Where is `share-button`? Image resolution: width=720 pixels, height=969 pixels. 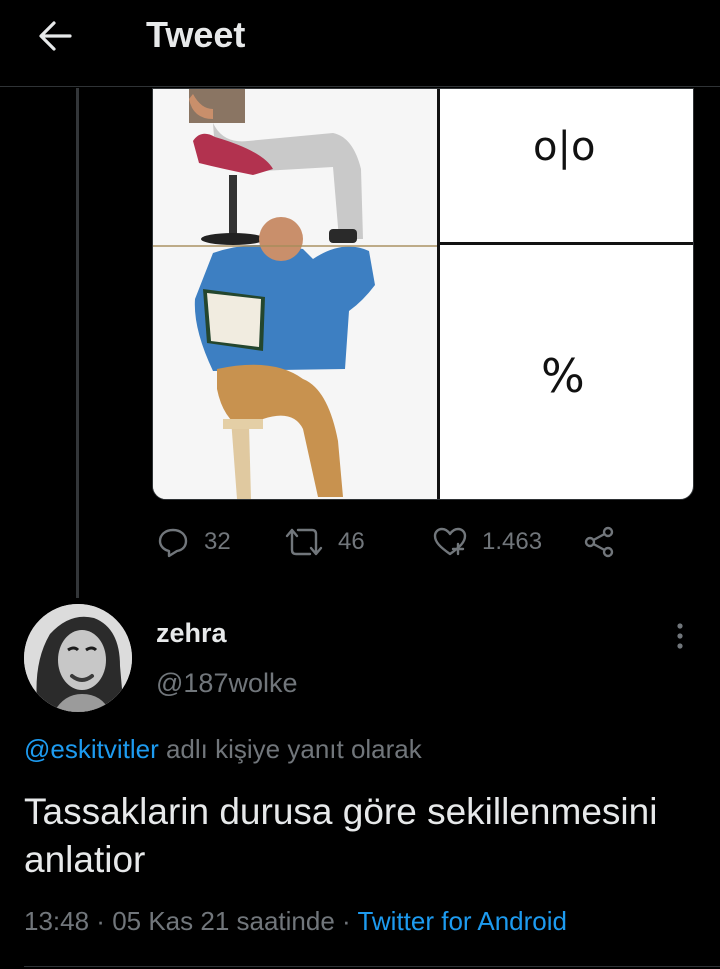
share-button is located at coordinates (606, 542).